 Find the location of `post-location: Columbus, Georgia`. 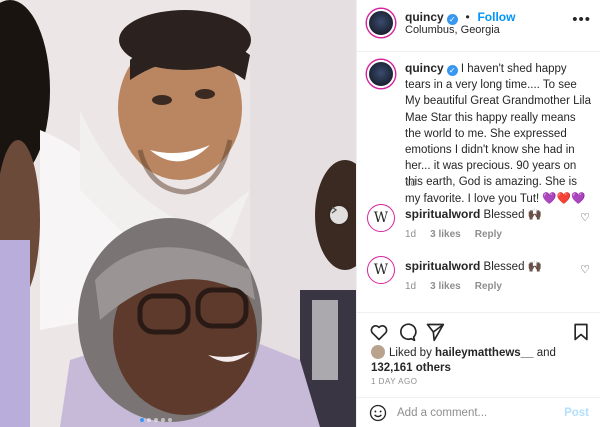

post-location: Columbus, Georgia is located at coordinates (452, 30).